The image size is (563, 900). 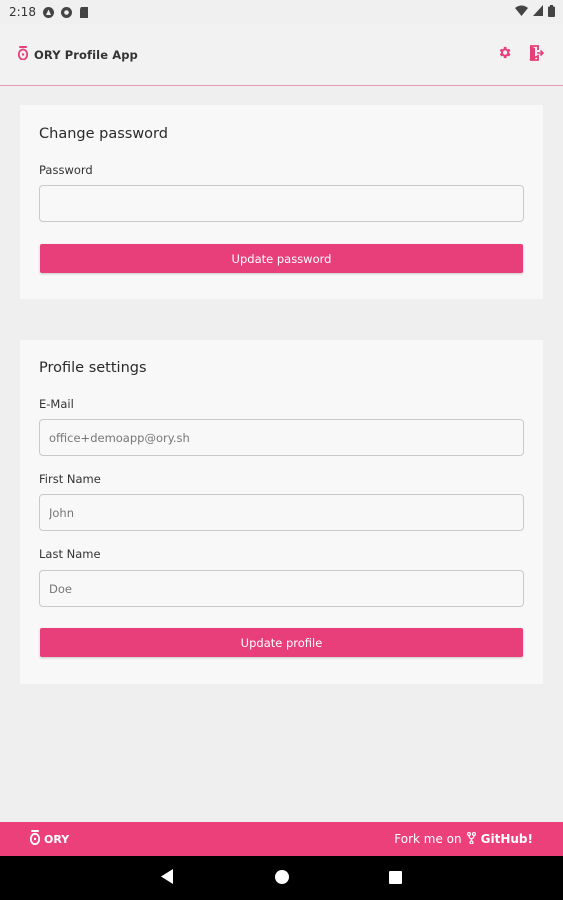 What do you see at coordinates (506, 839) in the screenshot?
I see `github-text: GitHub!` at bounding box center [506, 839].